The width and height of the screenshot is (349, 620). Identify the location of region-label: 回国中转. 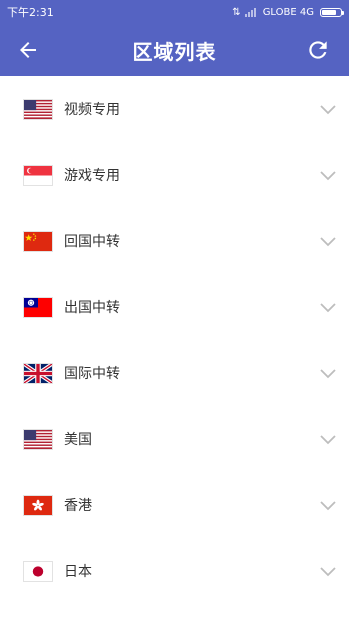
(92, 242).